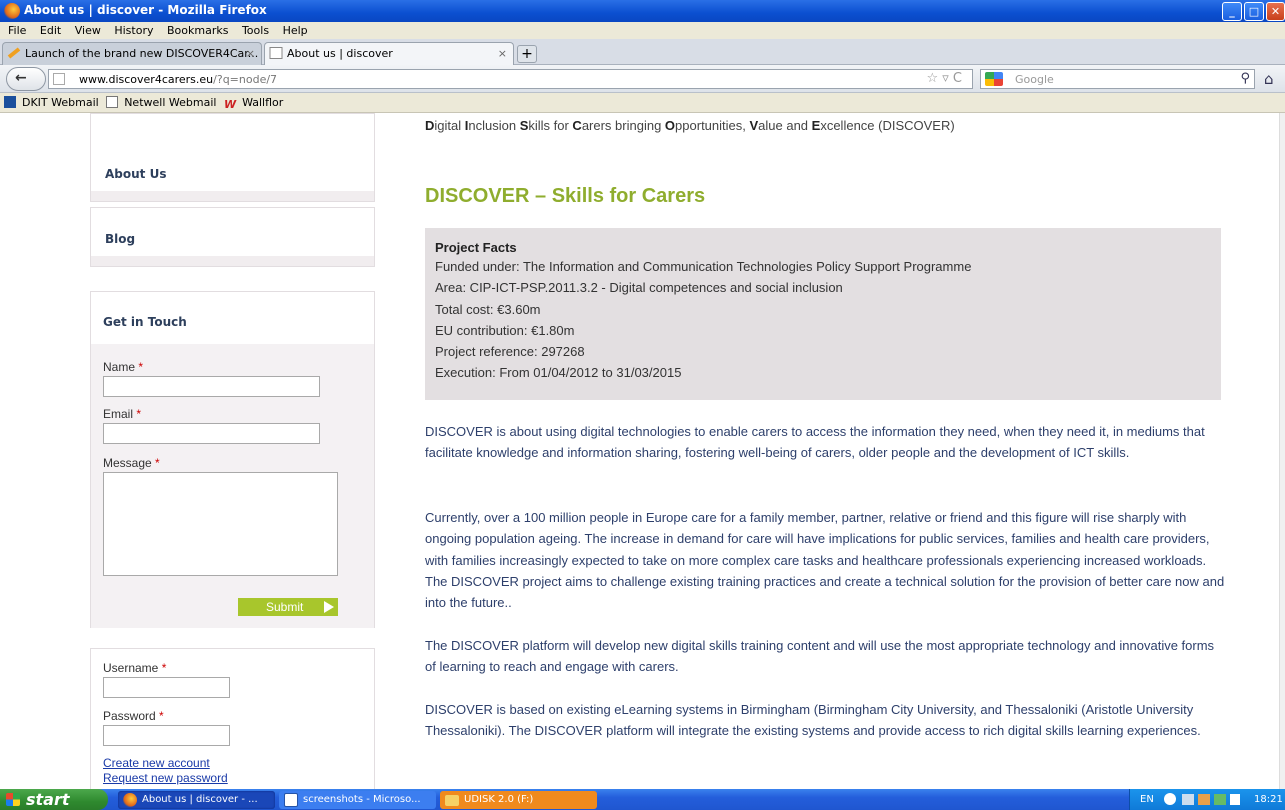 The image size is (1285, 810). What do you see at coordinates (120, 239) in the screenshot?
I see `blog-link: Blog` at bounding box center [120, 239].